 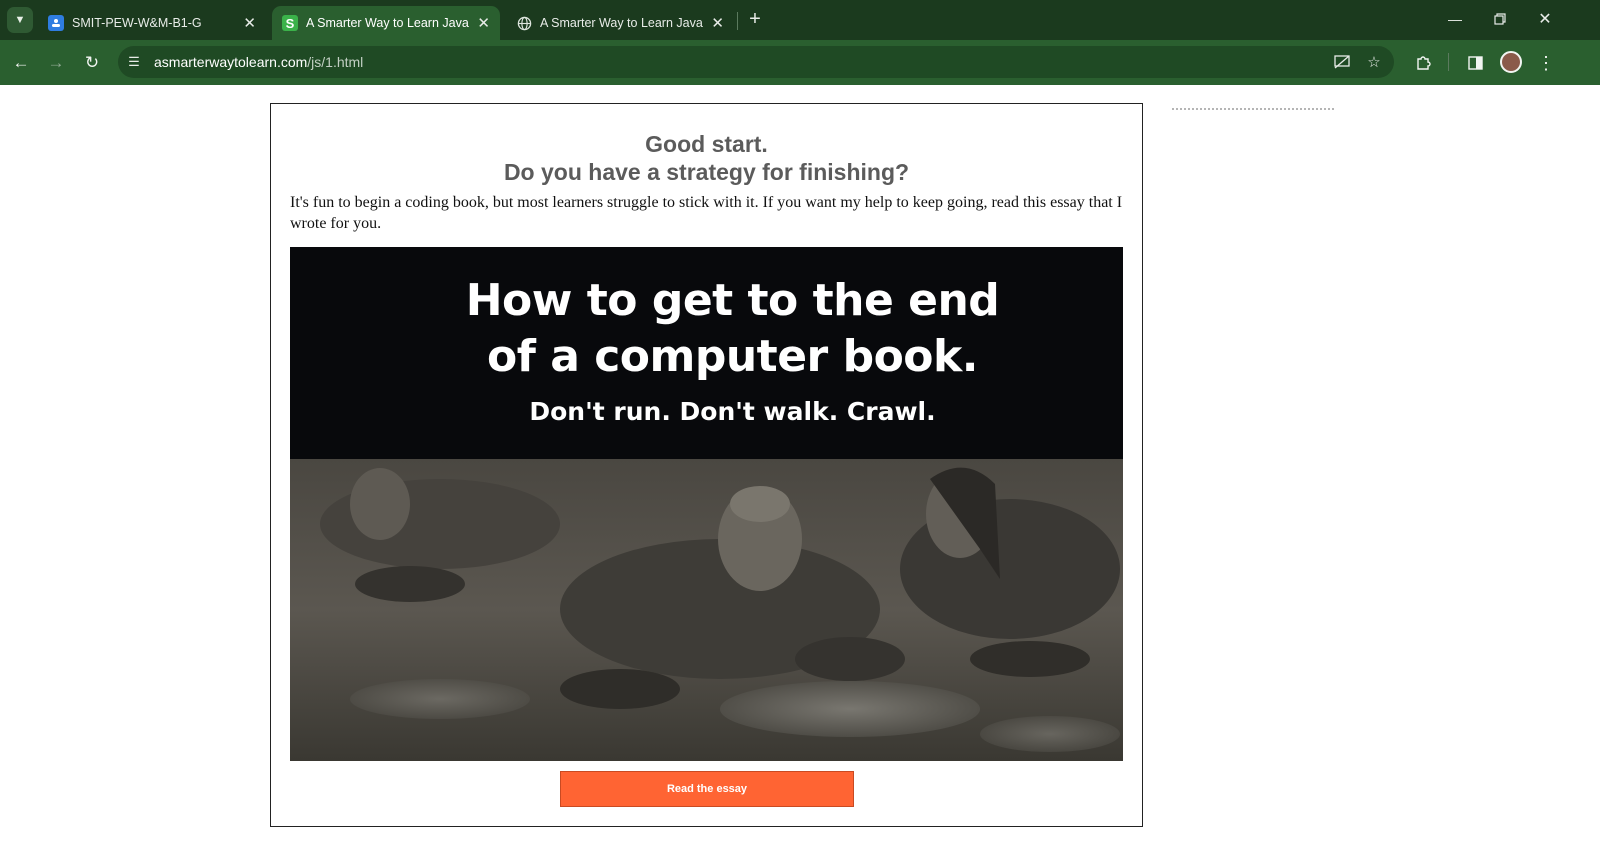 I want to click on minimize-button: —, so click(x=1455, y=19).